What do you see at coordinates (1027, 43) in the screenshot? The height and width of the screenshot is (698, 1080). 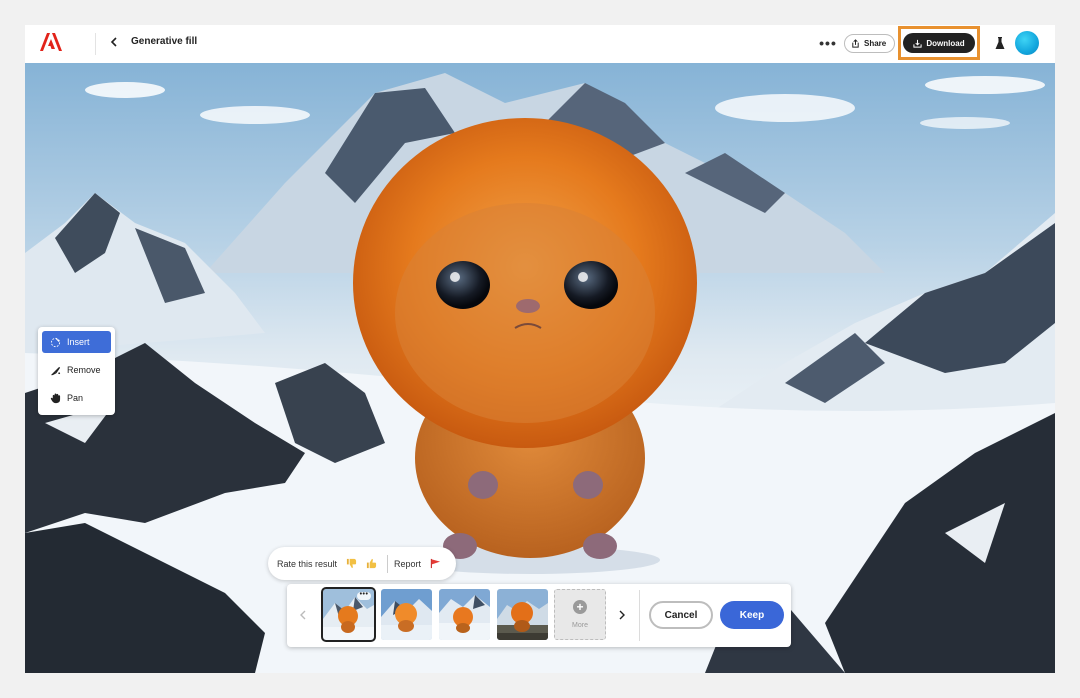 I see `user-avatar` at bounding box center [1027, 43].